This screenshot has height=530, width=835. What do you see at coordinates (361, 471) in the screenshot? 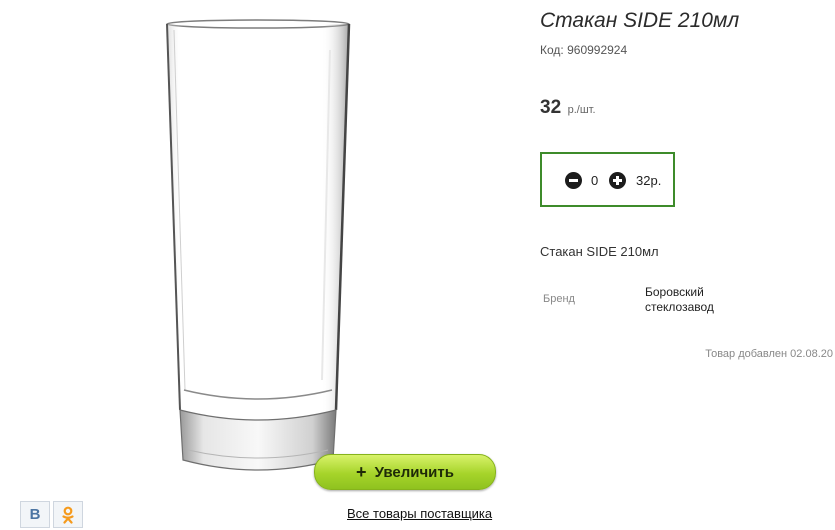
I see `plus-icon: +` at bounding box center [361, 471].